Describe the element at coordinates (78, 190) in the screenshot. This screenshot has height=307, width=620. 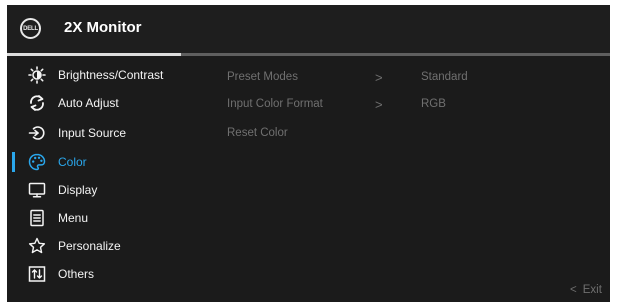
I see `menu-label-display: Display` at that location.